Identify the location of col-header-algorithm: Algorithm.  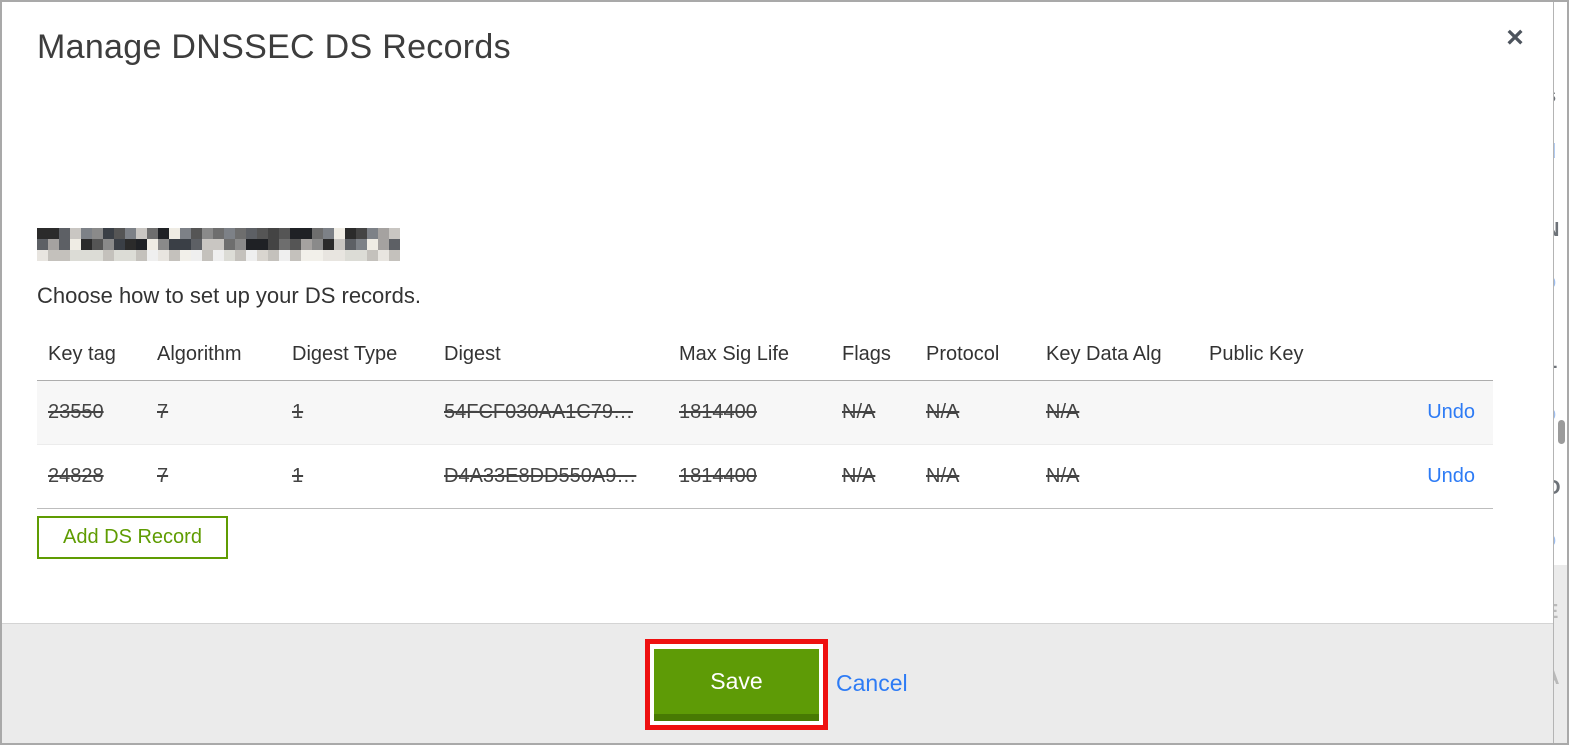
(224, 356).